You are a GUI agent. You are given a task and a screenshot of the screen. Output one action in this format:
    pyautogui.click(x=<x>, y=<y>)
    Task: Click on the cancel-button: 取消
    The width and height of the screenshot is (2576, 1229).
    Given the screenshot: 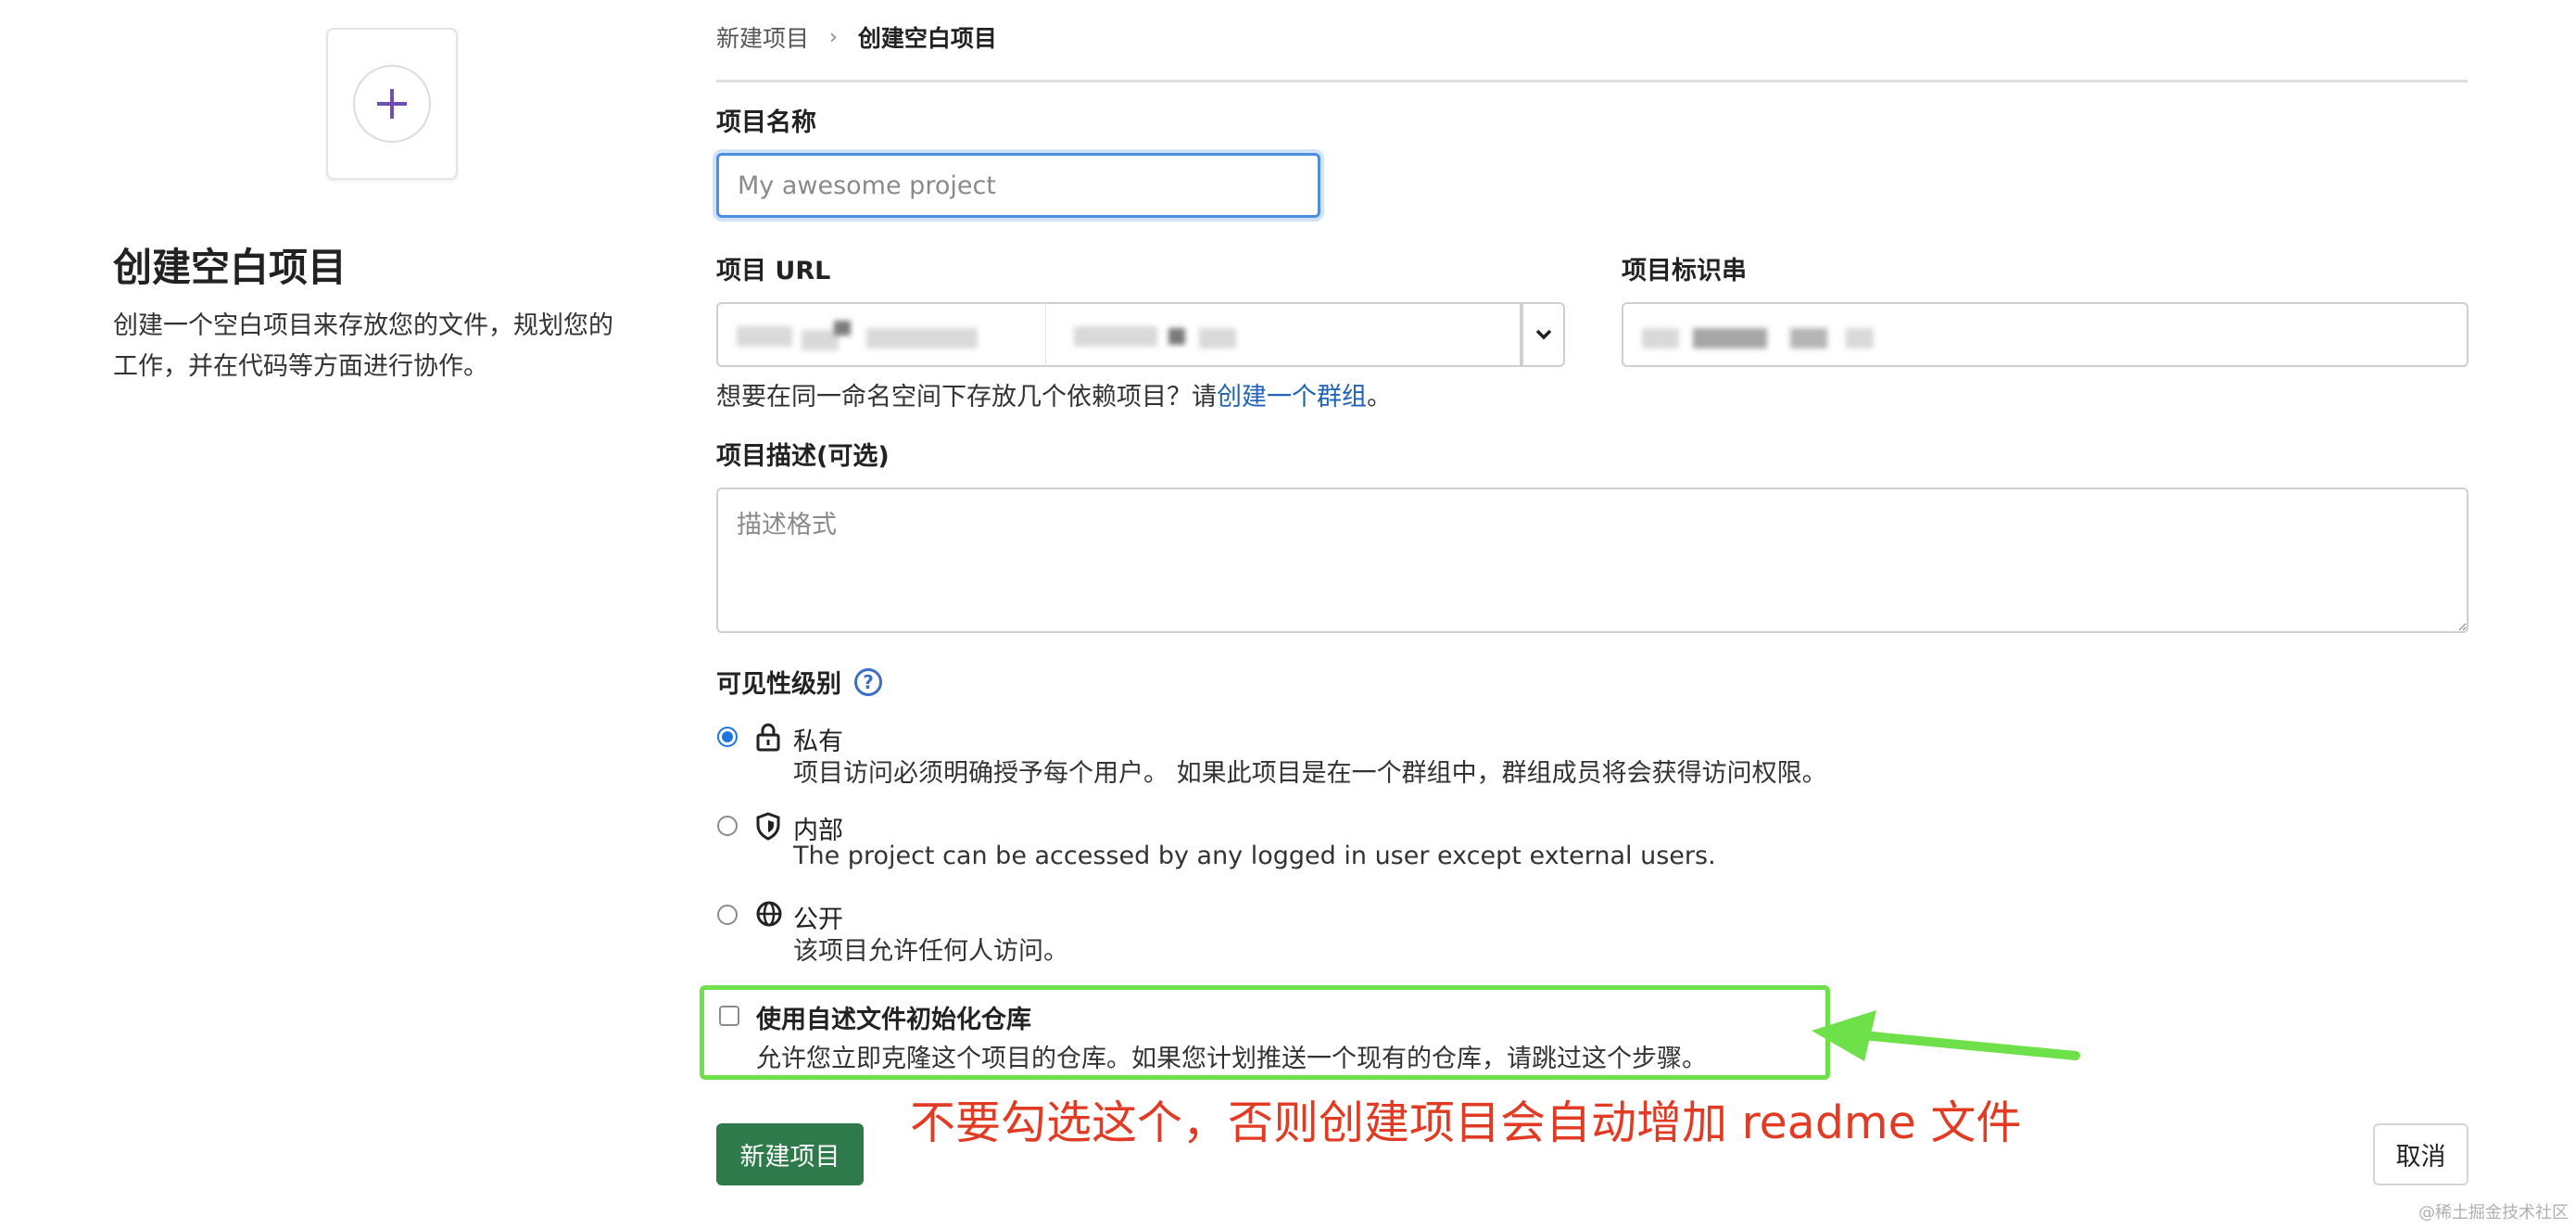 What is the action you would take?
    pyautogui.click(x=2421, y=1154)
    